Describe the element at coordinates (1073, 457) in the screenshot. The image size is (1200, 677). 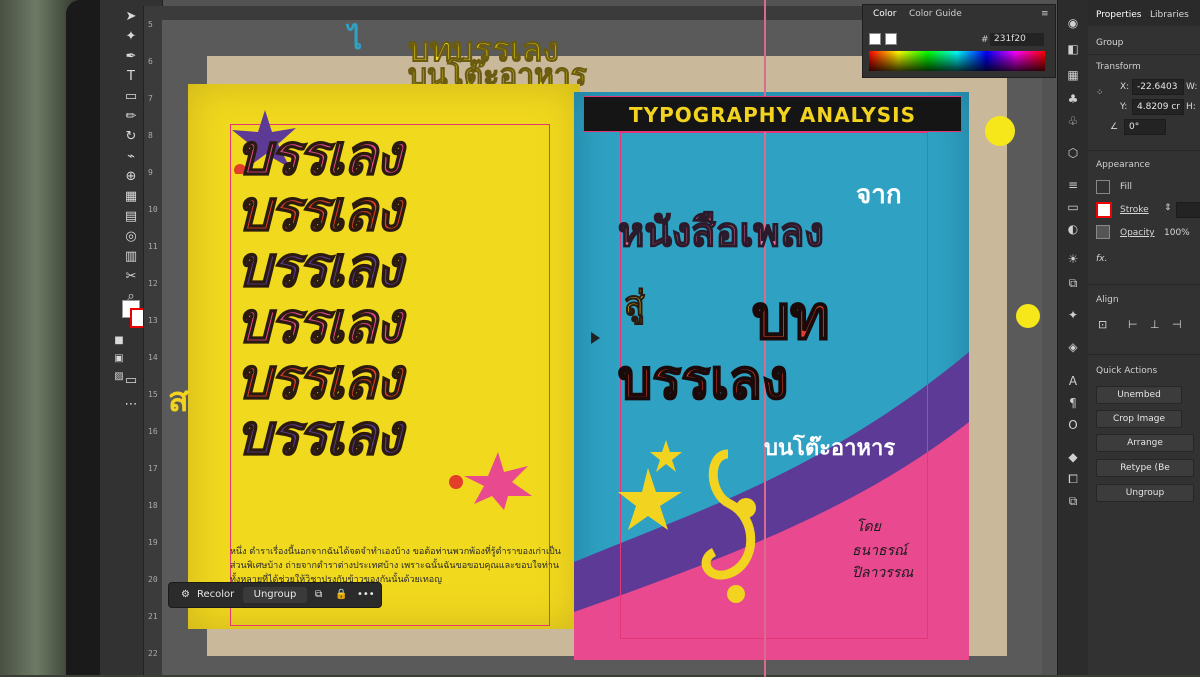
I see `layers-icon: ◆` at that location.